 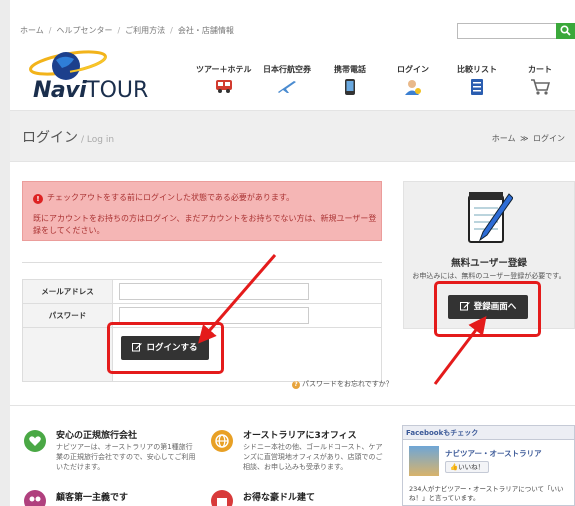 I want to click on feature-title: 安心の正規旅行会社, so click(x=97, y=436).